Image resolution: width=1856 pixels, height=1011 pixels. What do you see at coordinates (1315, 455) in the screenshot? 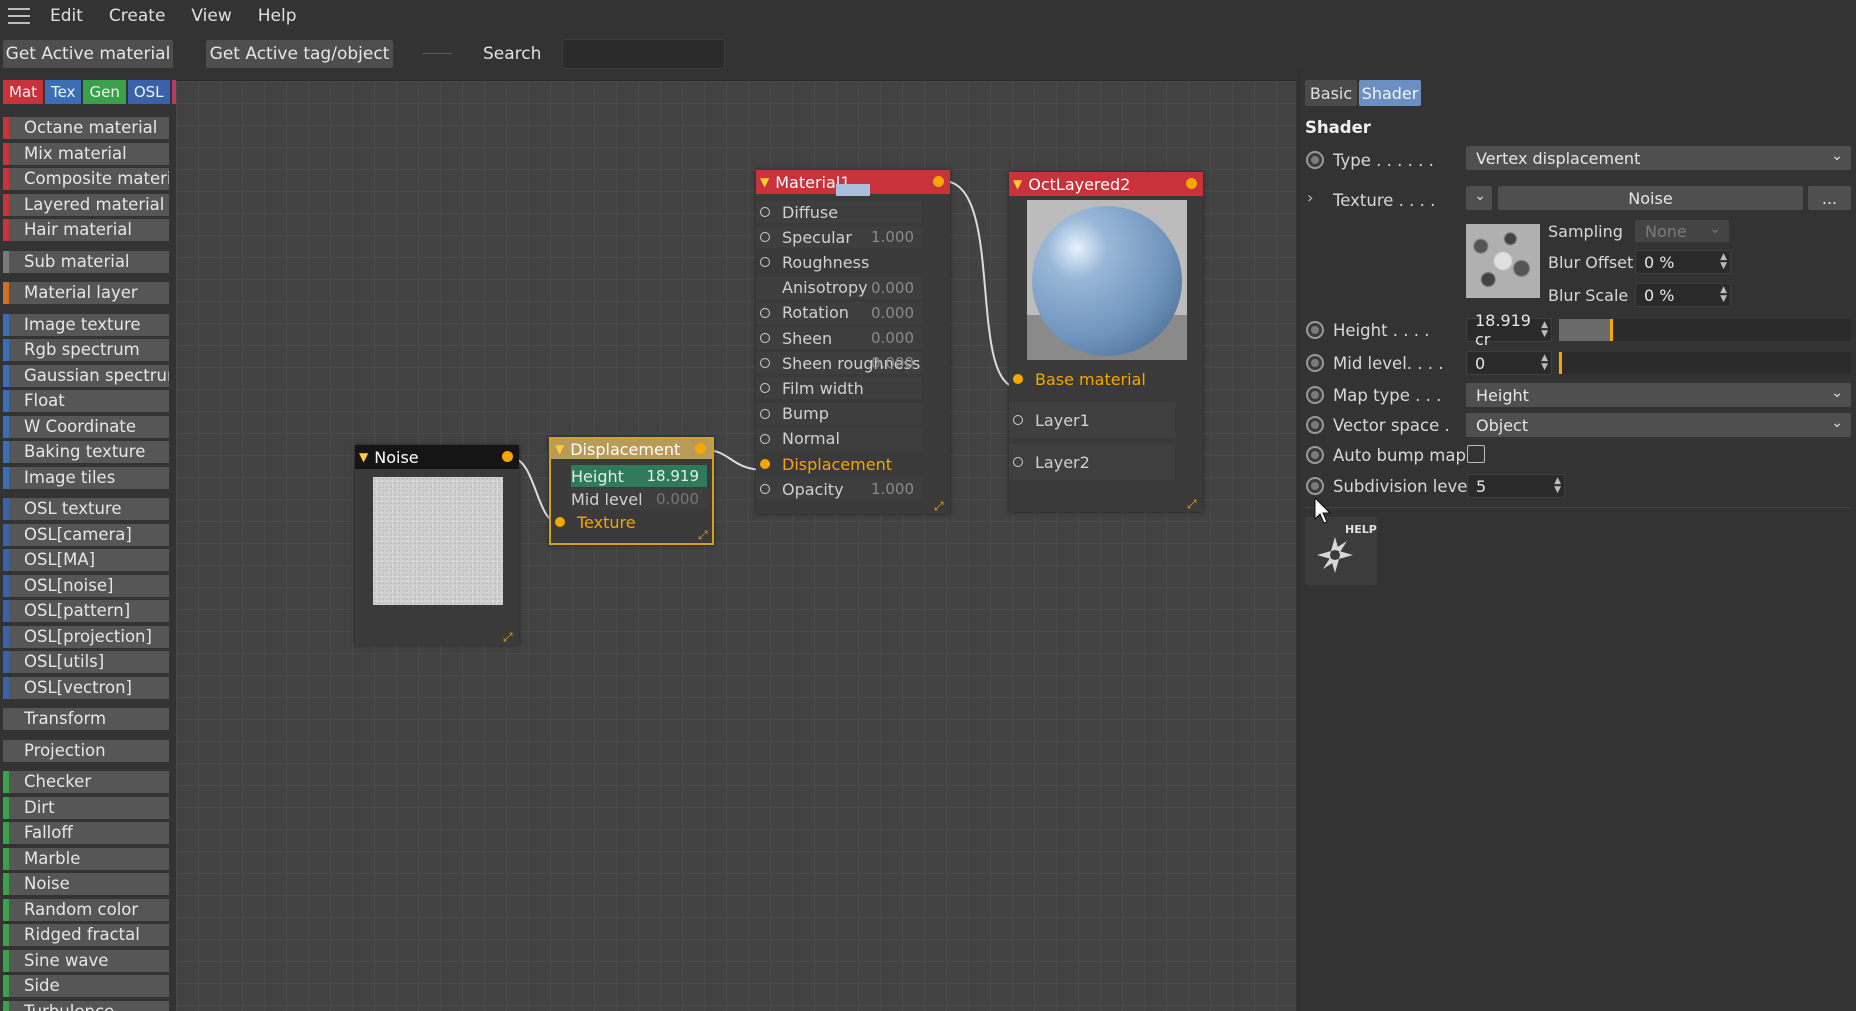
I see `autobump-animate-toggle` at bounding box center [1315, 455].